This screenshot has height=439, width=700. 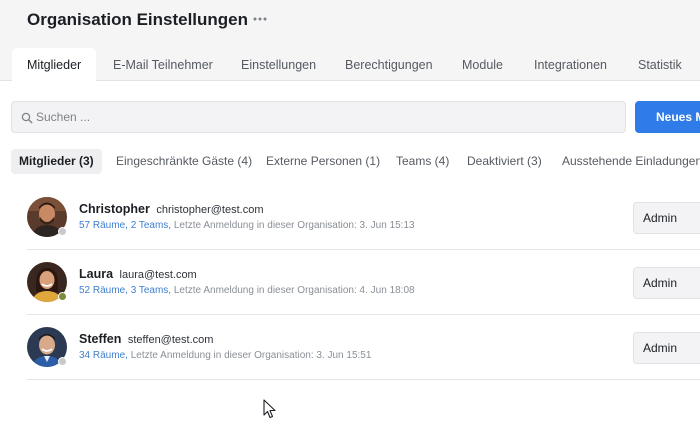 What do you see at coordinates (96, 274) in the screenshot?
I see `member-name: Laura` at bounding box center [96, 274].